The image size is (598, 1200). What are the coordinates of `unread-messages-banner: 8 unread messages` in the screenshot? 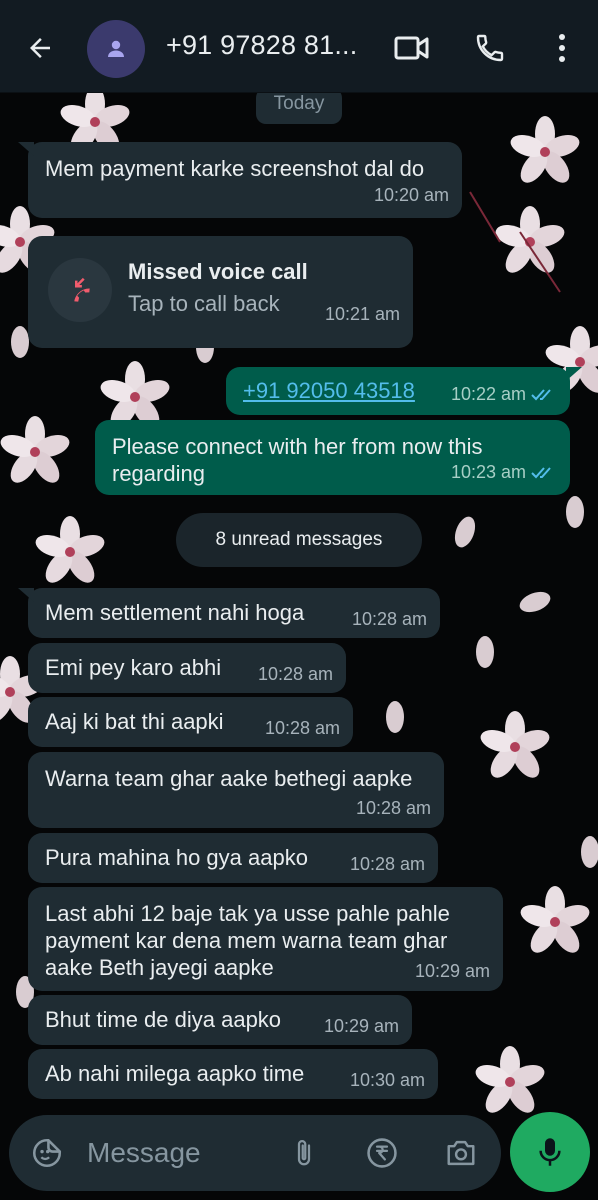 It's located at (299, 540).